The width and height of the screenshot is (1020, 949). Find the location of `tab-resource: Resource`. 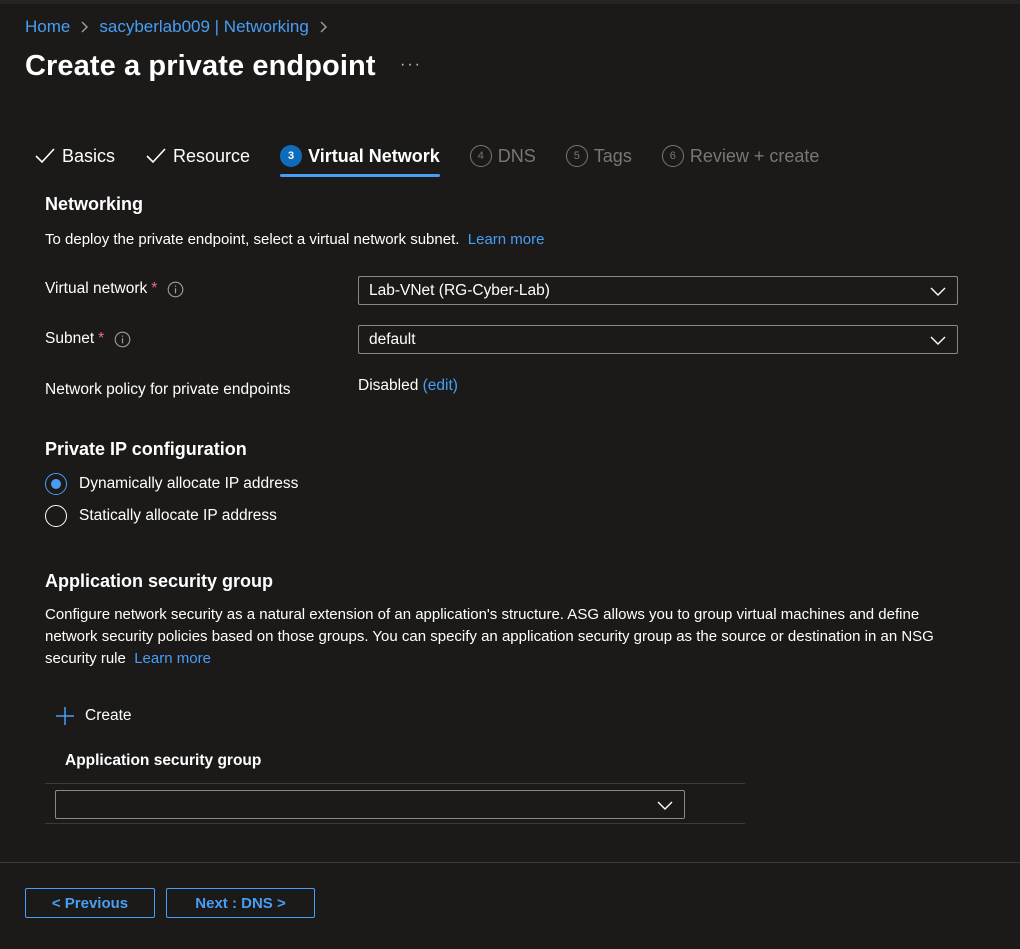

tab-resource: Resource is located at coordinates (197, 156).